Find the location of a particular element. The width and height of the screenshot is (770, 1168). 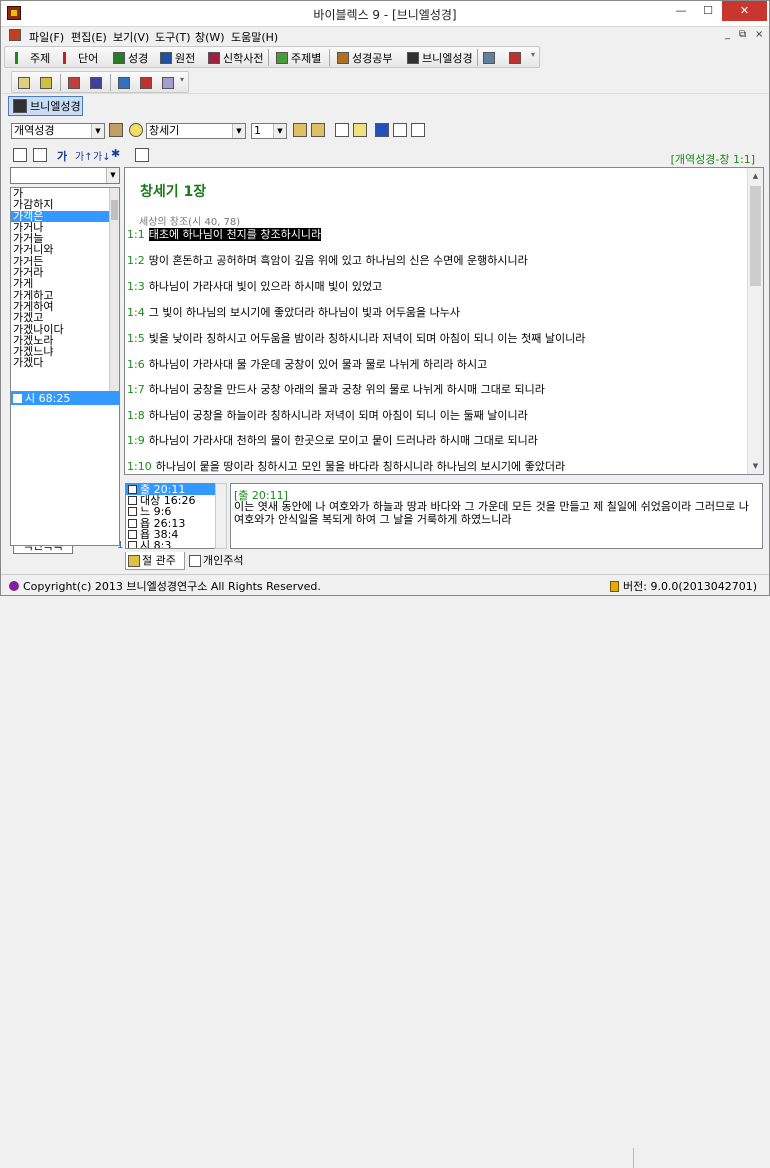

word-list-item: 가겠다 is located at coordinates (65, 363).